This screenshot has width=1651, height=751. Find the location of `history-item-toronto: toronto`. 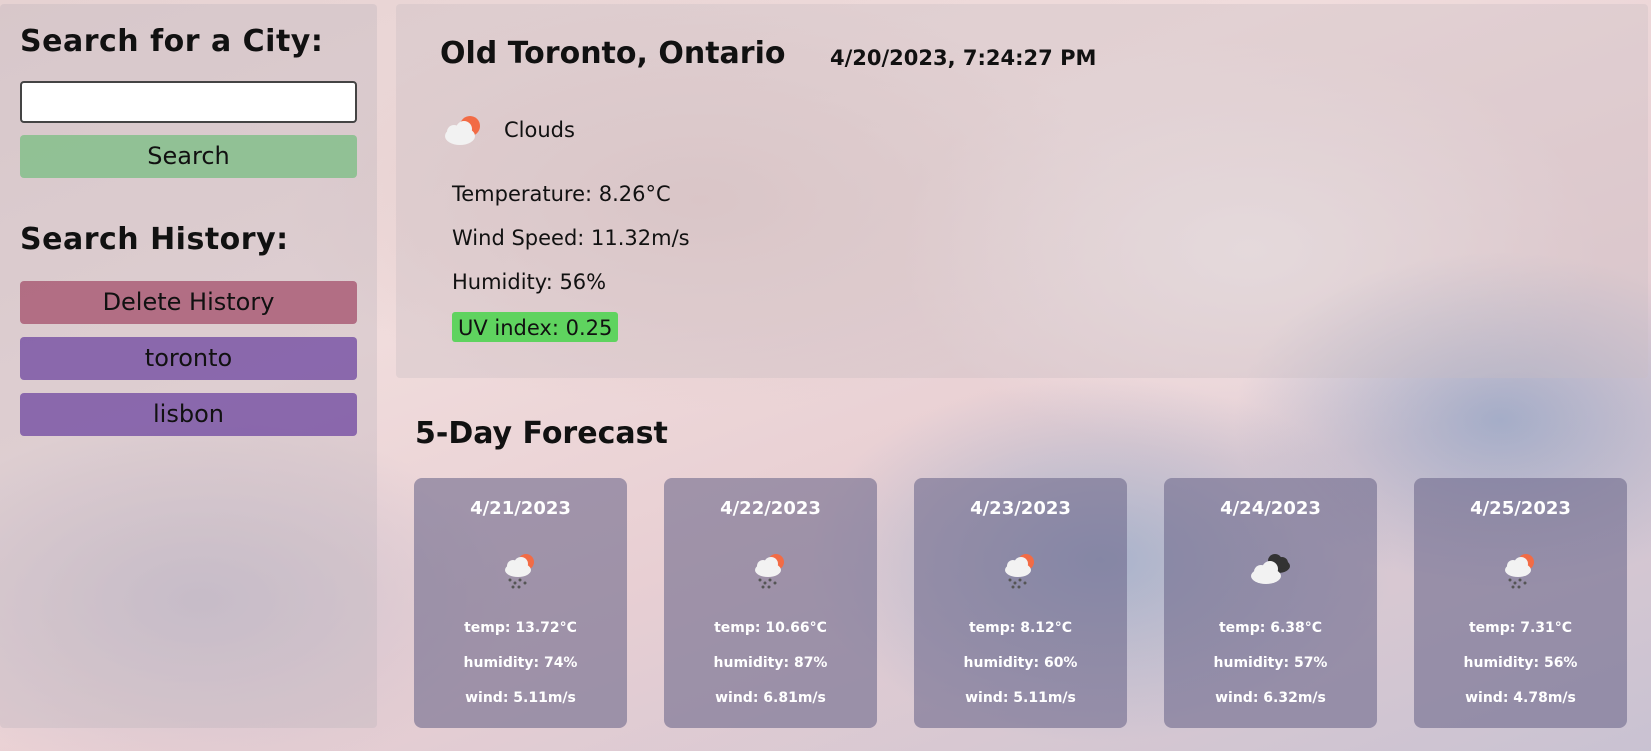

history-item-toronto: toronto is located at coordinates (188, 358).